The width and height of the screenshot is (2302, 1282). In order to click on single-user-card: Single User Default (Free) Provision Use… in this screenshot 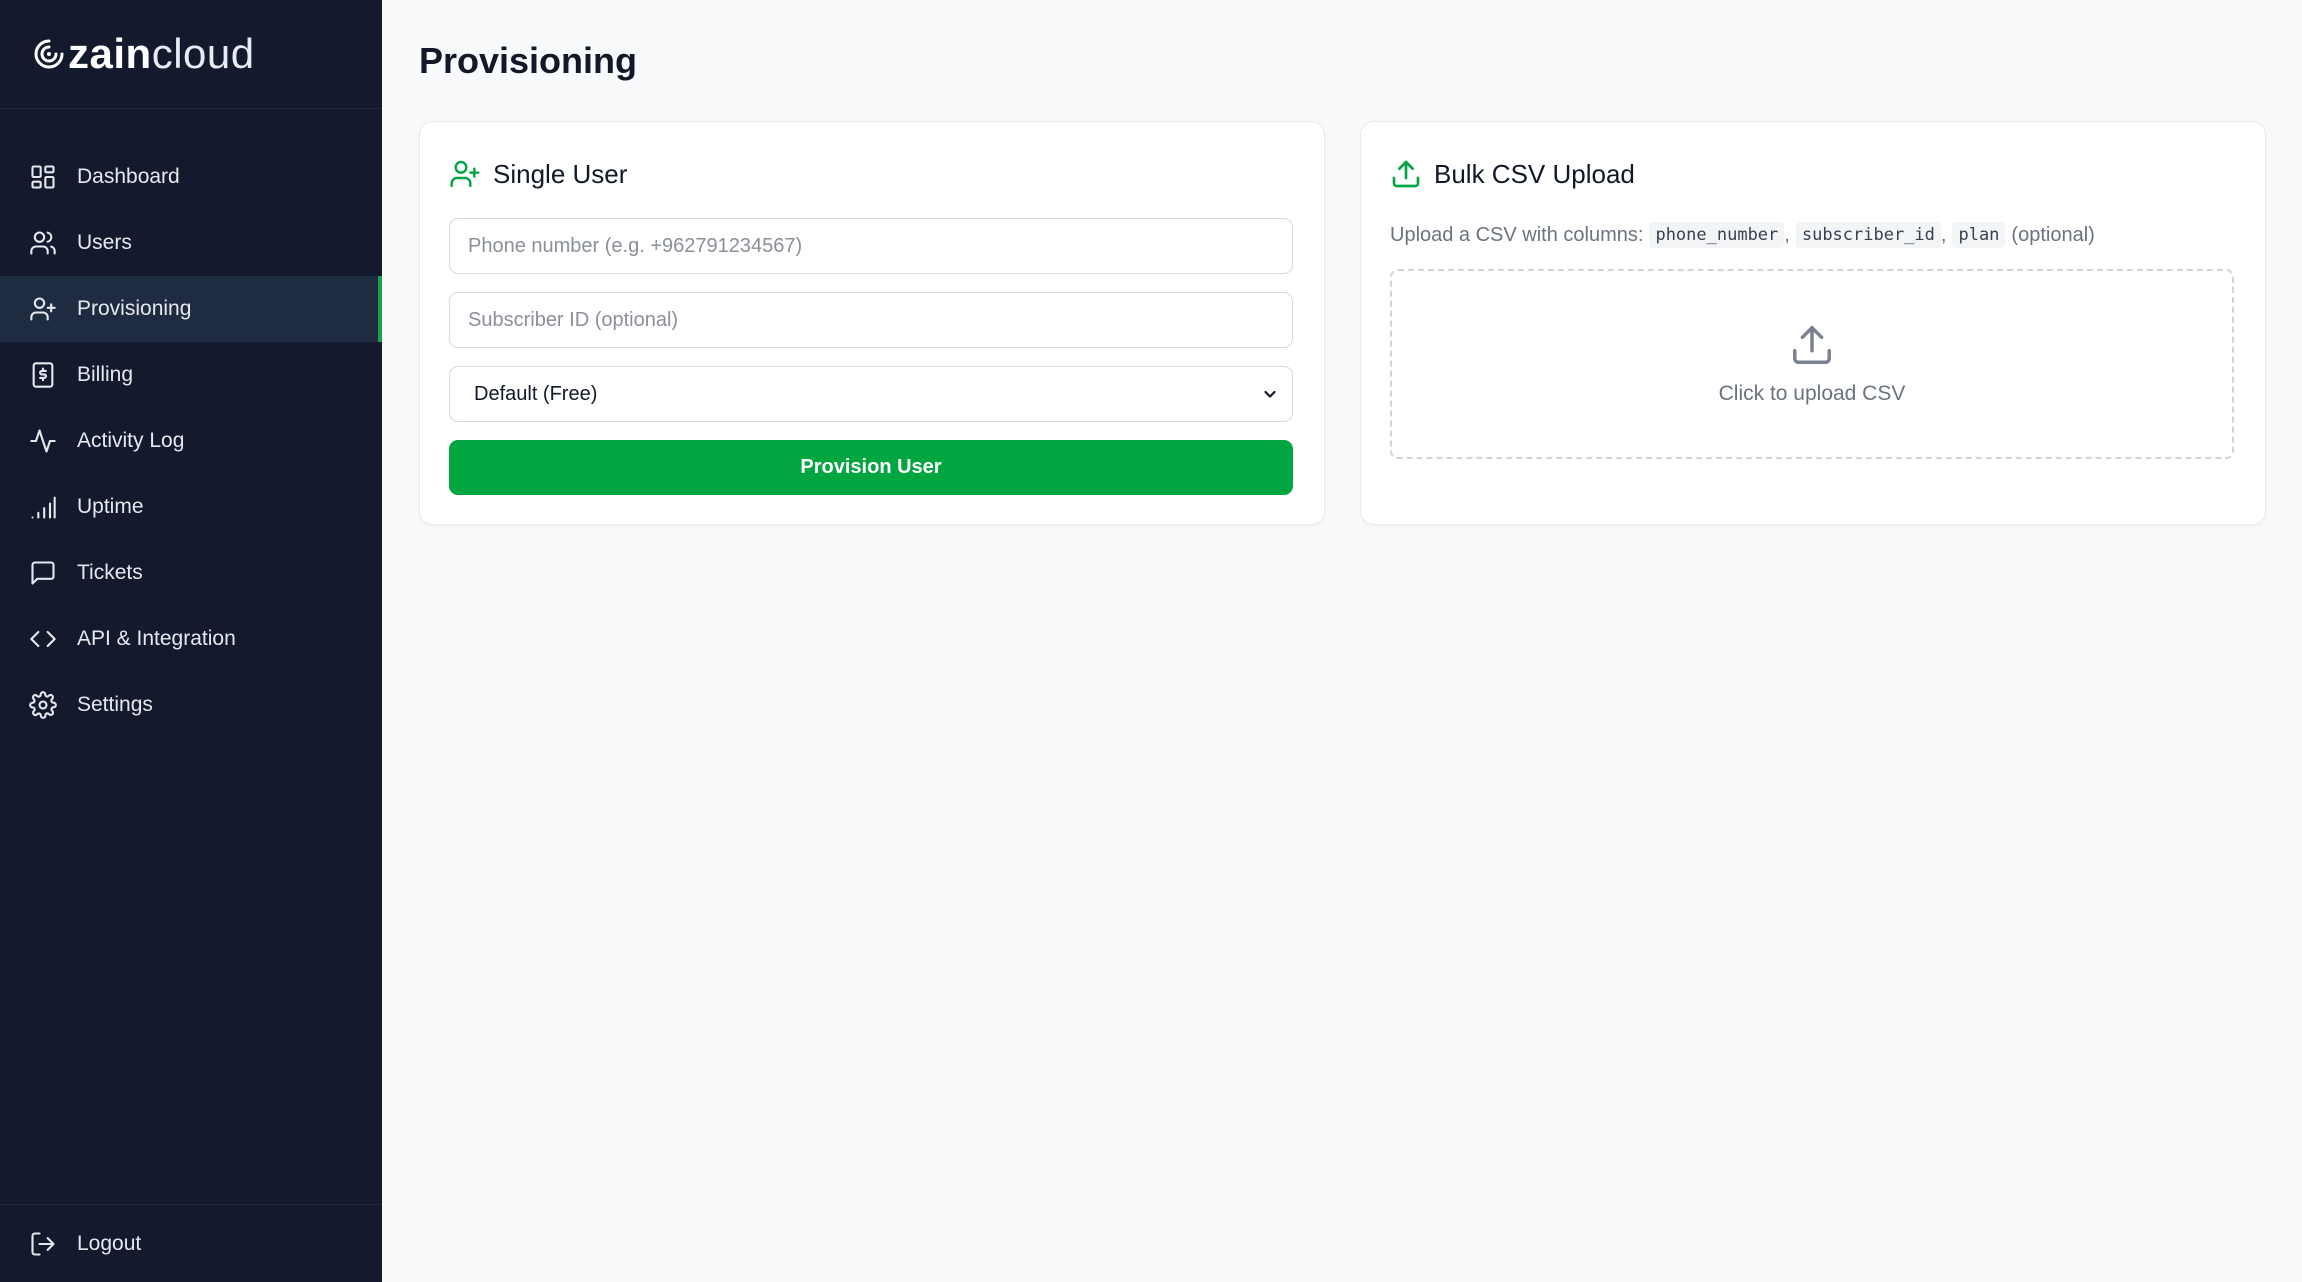, I will do `click(872, 323)`.